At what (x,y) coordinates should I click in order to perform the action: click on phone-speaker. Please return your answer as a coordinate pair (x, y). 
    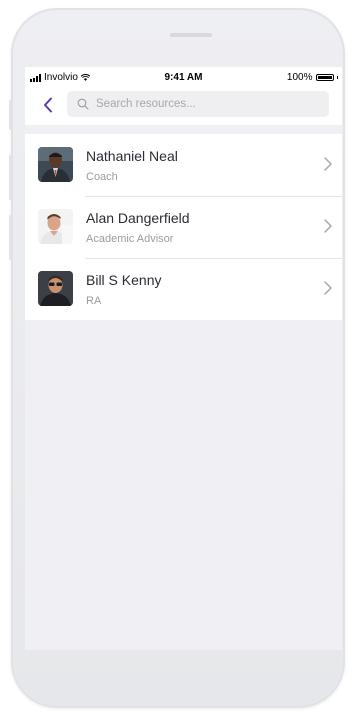
    Looking at the image, I should click on (191, 35).